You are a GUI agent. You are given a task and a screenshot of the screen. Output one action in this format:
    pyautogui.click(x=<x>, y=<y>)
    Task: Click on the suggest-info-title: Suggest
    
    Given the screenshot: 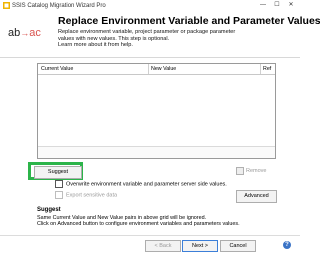 What is the action you would take?
    pyautogui.click(x=49, y=210)
    